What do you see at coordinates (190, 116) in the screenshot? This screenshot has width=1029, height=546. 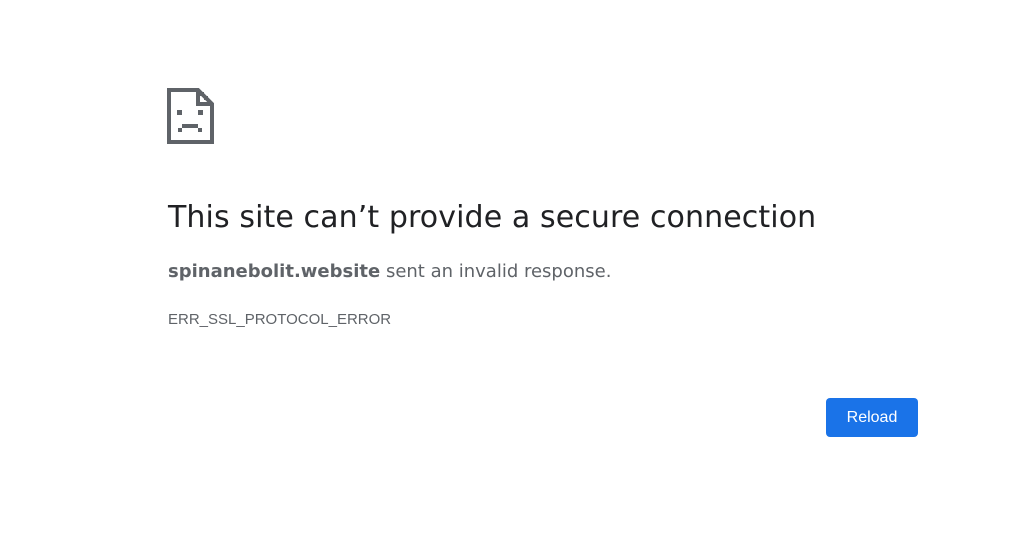 I see `sad-page-icon` at bounding box center [190, 116].